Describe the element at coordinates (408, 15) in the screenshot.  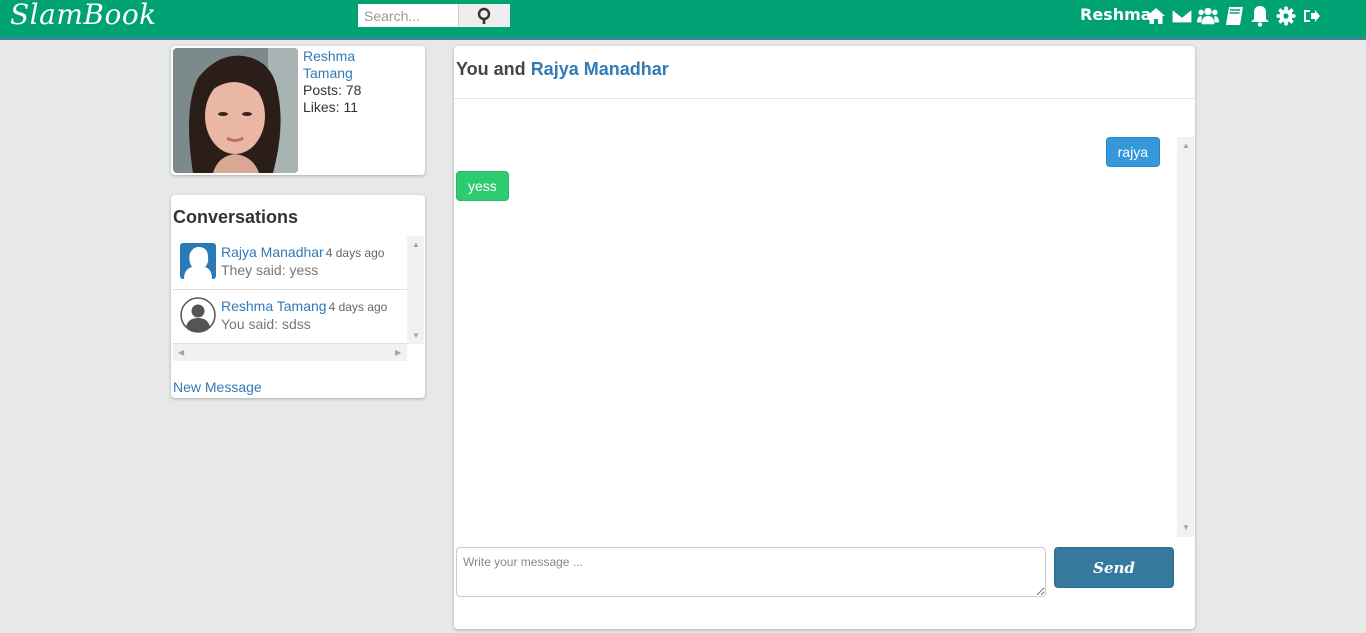
I see `search-input` at that location.